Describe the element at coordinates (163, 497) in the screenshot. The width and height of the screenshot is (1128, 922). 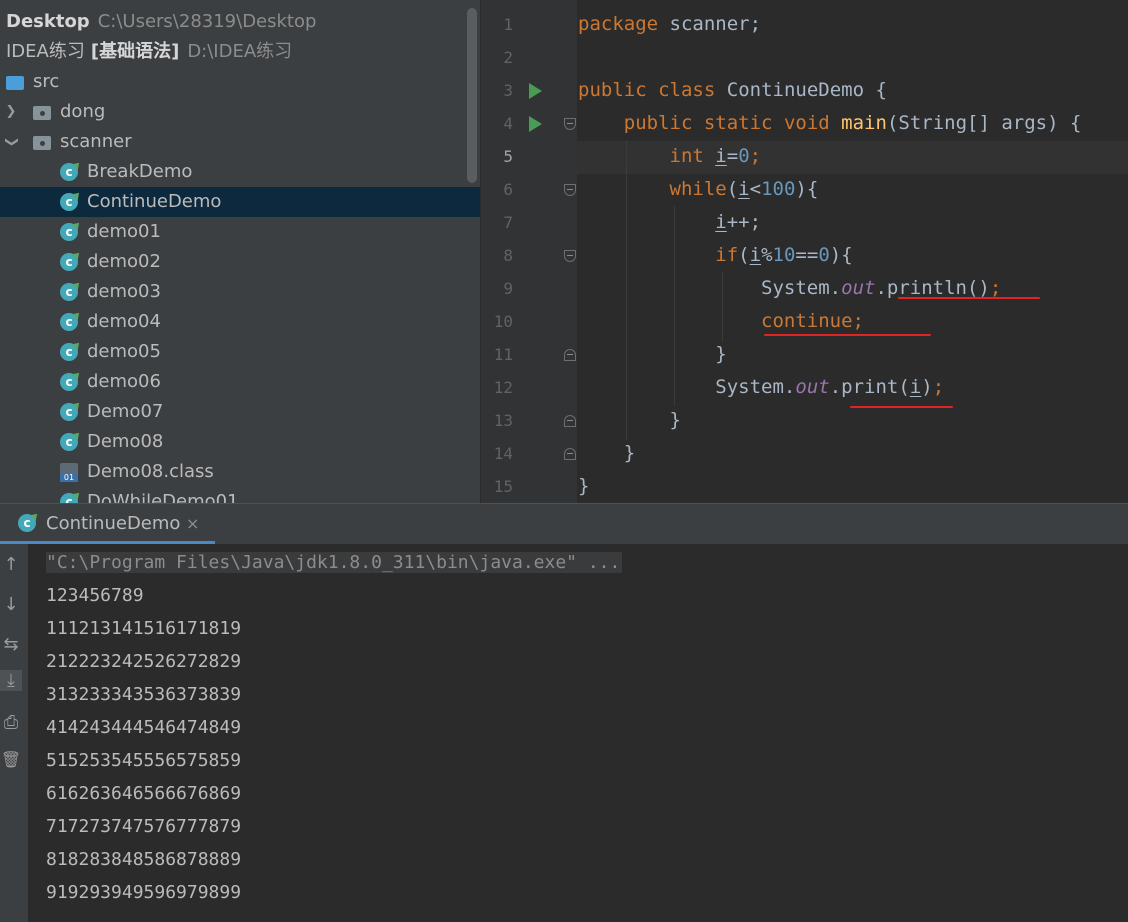
I see `file-label: DoWhileDemo01` at that location.